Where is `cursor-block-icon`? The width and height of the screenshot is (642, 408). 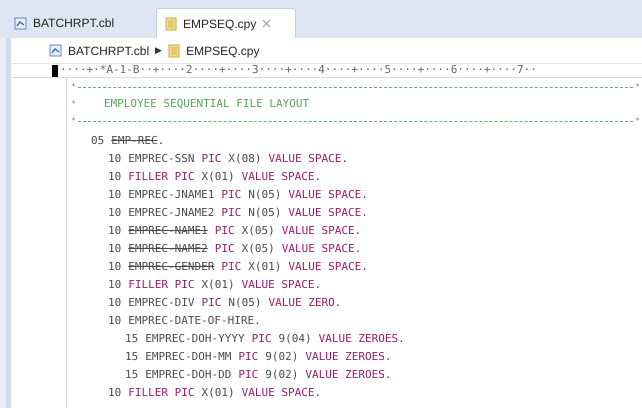
cursor-block-icon is located at coordinates (55, 70).